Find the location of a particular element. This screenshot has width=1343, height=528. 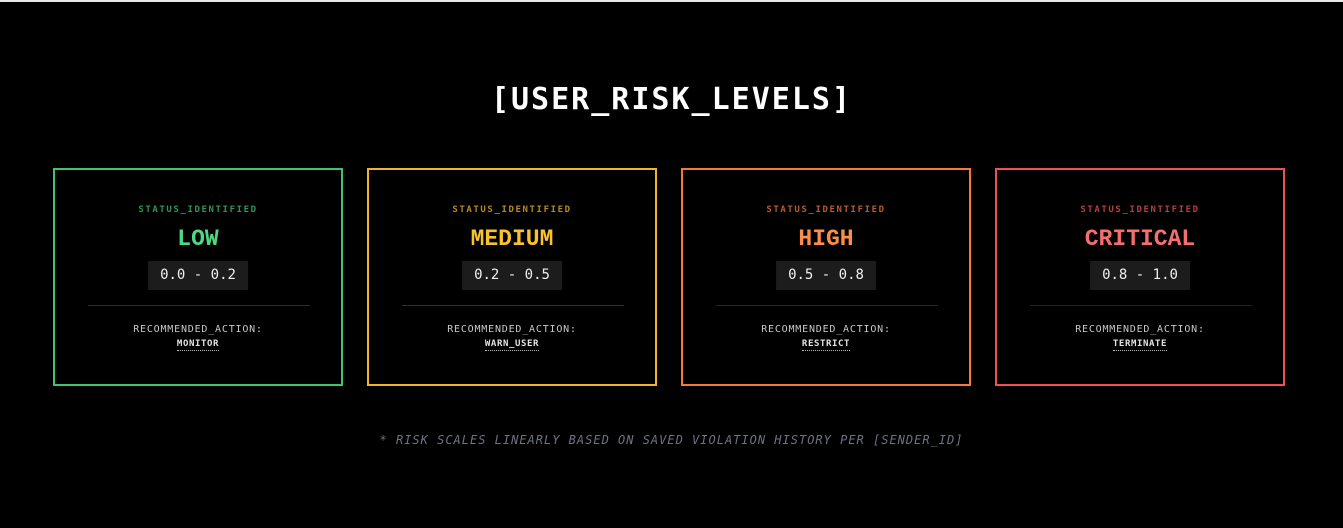

risk-range-badge: 0.0 - 0.2 is located at coordinates (198, 275).